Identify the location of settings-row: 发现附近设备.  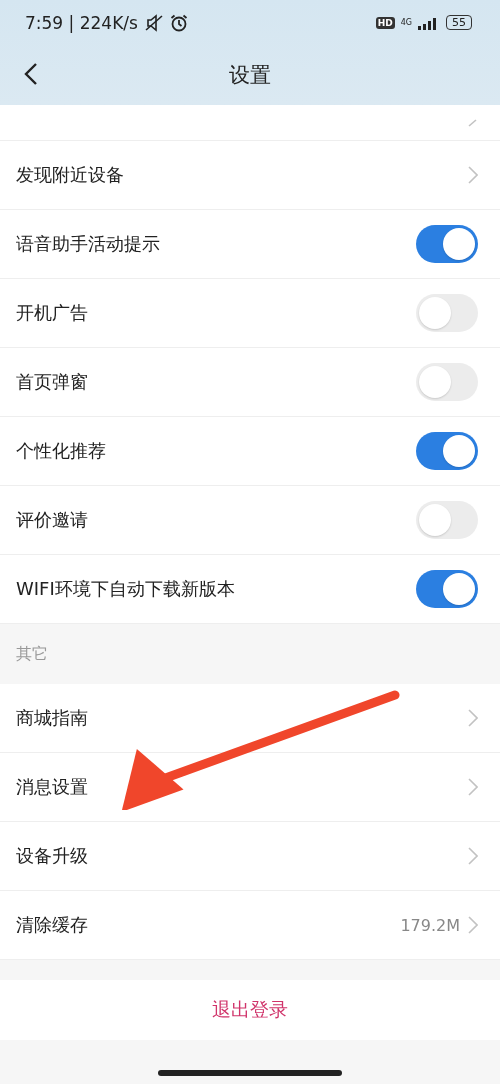
(250, 175).